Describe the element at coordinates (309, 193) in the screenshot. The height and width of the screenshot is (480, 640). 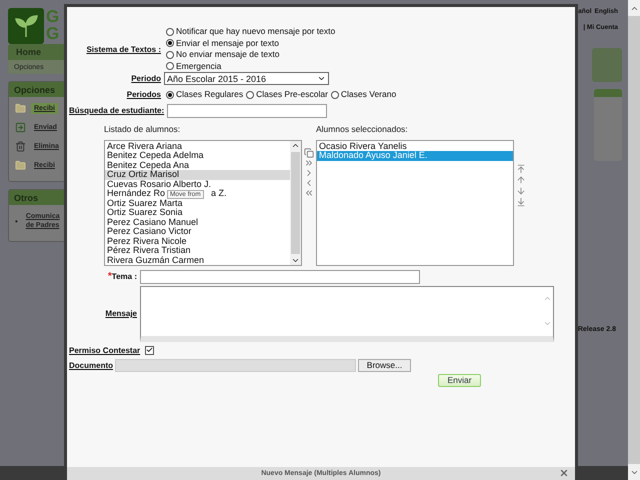
I see `double-chevron-left-icon` at that location.